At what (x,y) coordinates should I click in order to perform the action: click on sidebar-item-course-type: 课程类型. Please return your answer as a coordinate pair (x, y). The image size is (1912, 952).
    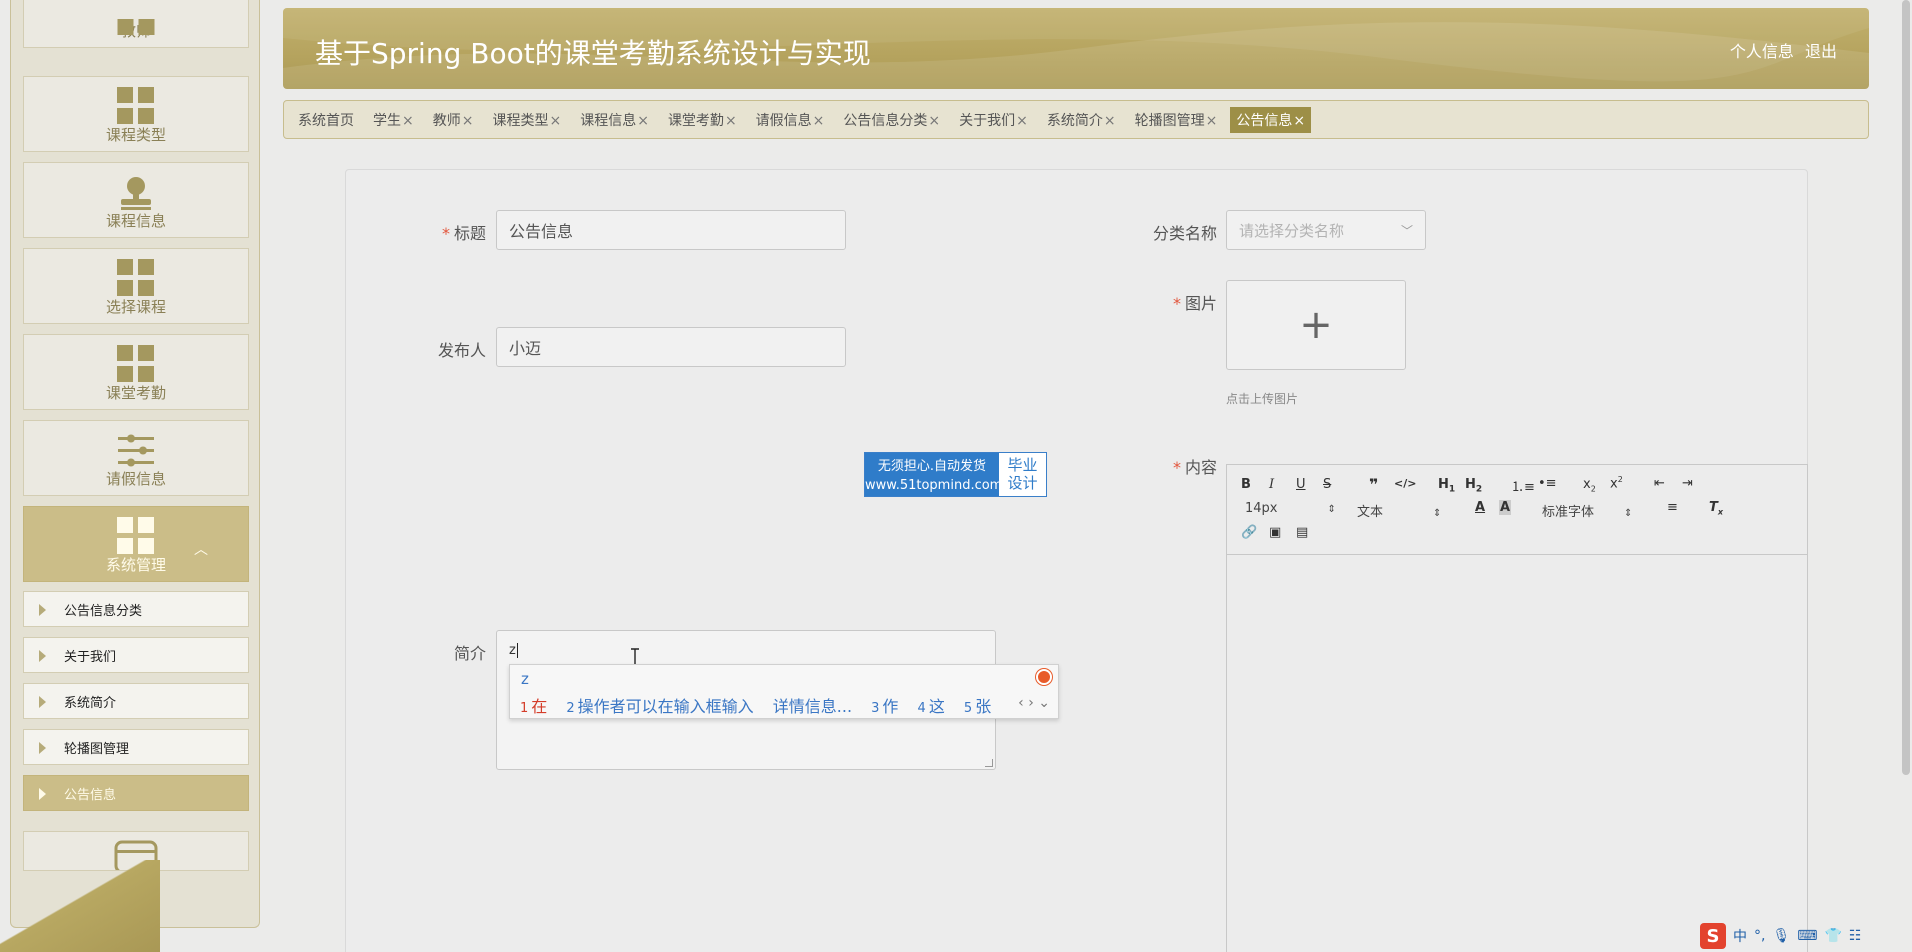
    Looking at the image, I should click on (136, 114).